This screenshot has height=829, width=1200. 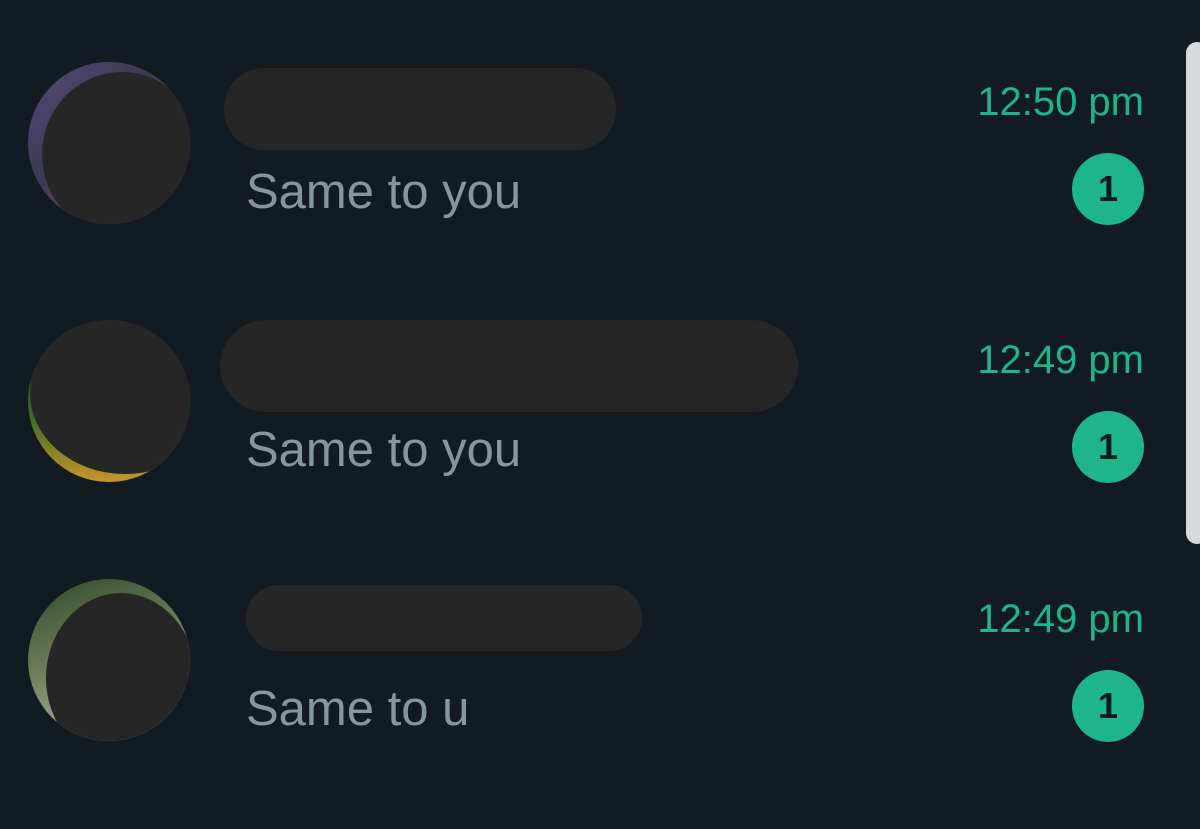 What do you see at coordinates (358, 709) in the screenshot?
I see `last-message-preview: Same to u` at bounding box center [358, 709].